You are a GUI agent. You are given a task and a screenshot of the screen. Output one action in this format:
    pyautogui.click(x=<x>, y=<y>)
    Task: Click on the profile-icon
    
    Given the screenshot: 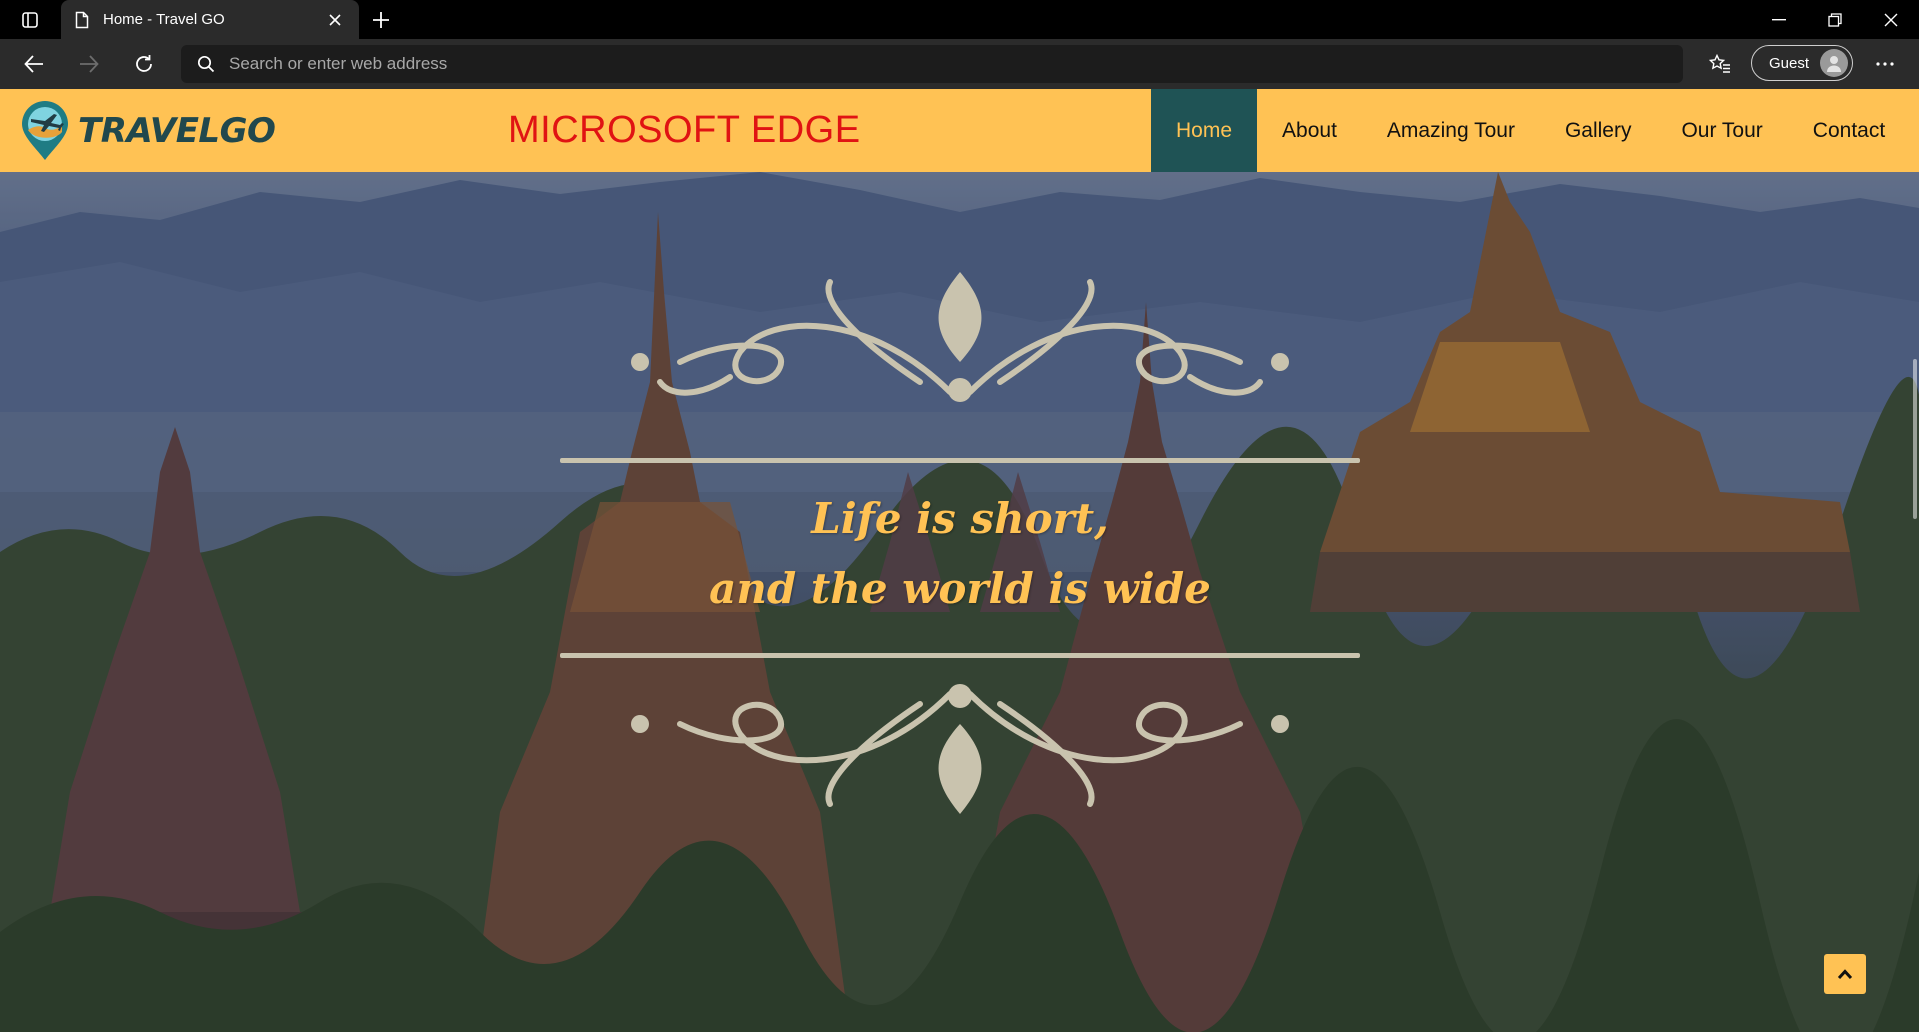 What is the action you would take?
    pyautogui.click(x=1834, y=63)
    